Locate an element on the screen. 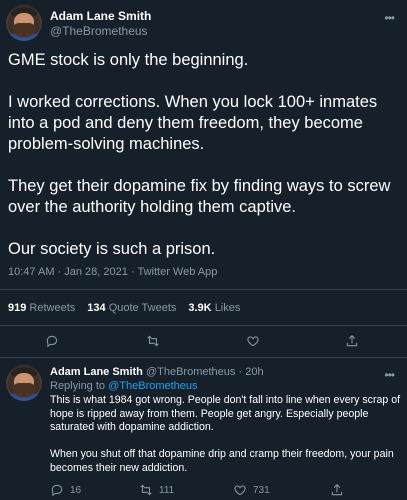  like-button is located at coordinates (253, 341).